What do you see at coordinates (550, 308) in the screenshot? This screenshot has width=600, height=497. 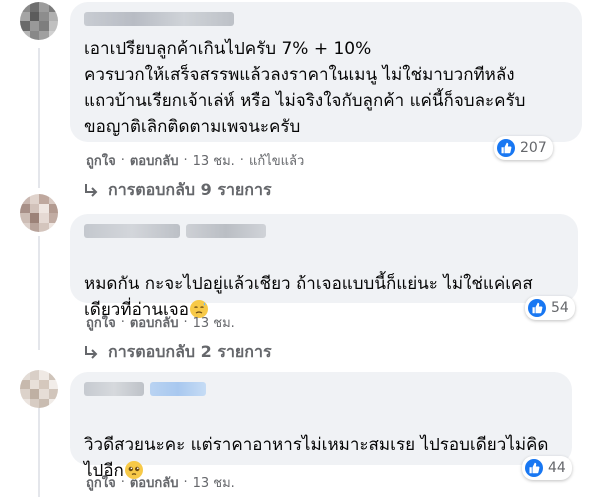 I see `reaction-badge: 54` at bounding box center [550, 308].